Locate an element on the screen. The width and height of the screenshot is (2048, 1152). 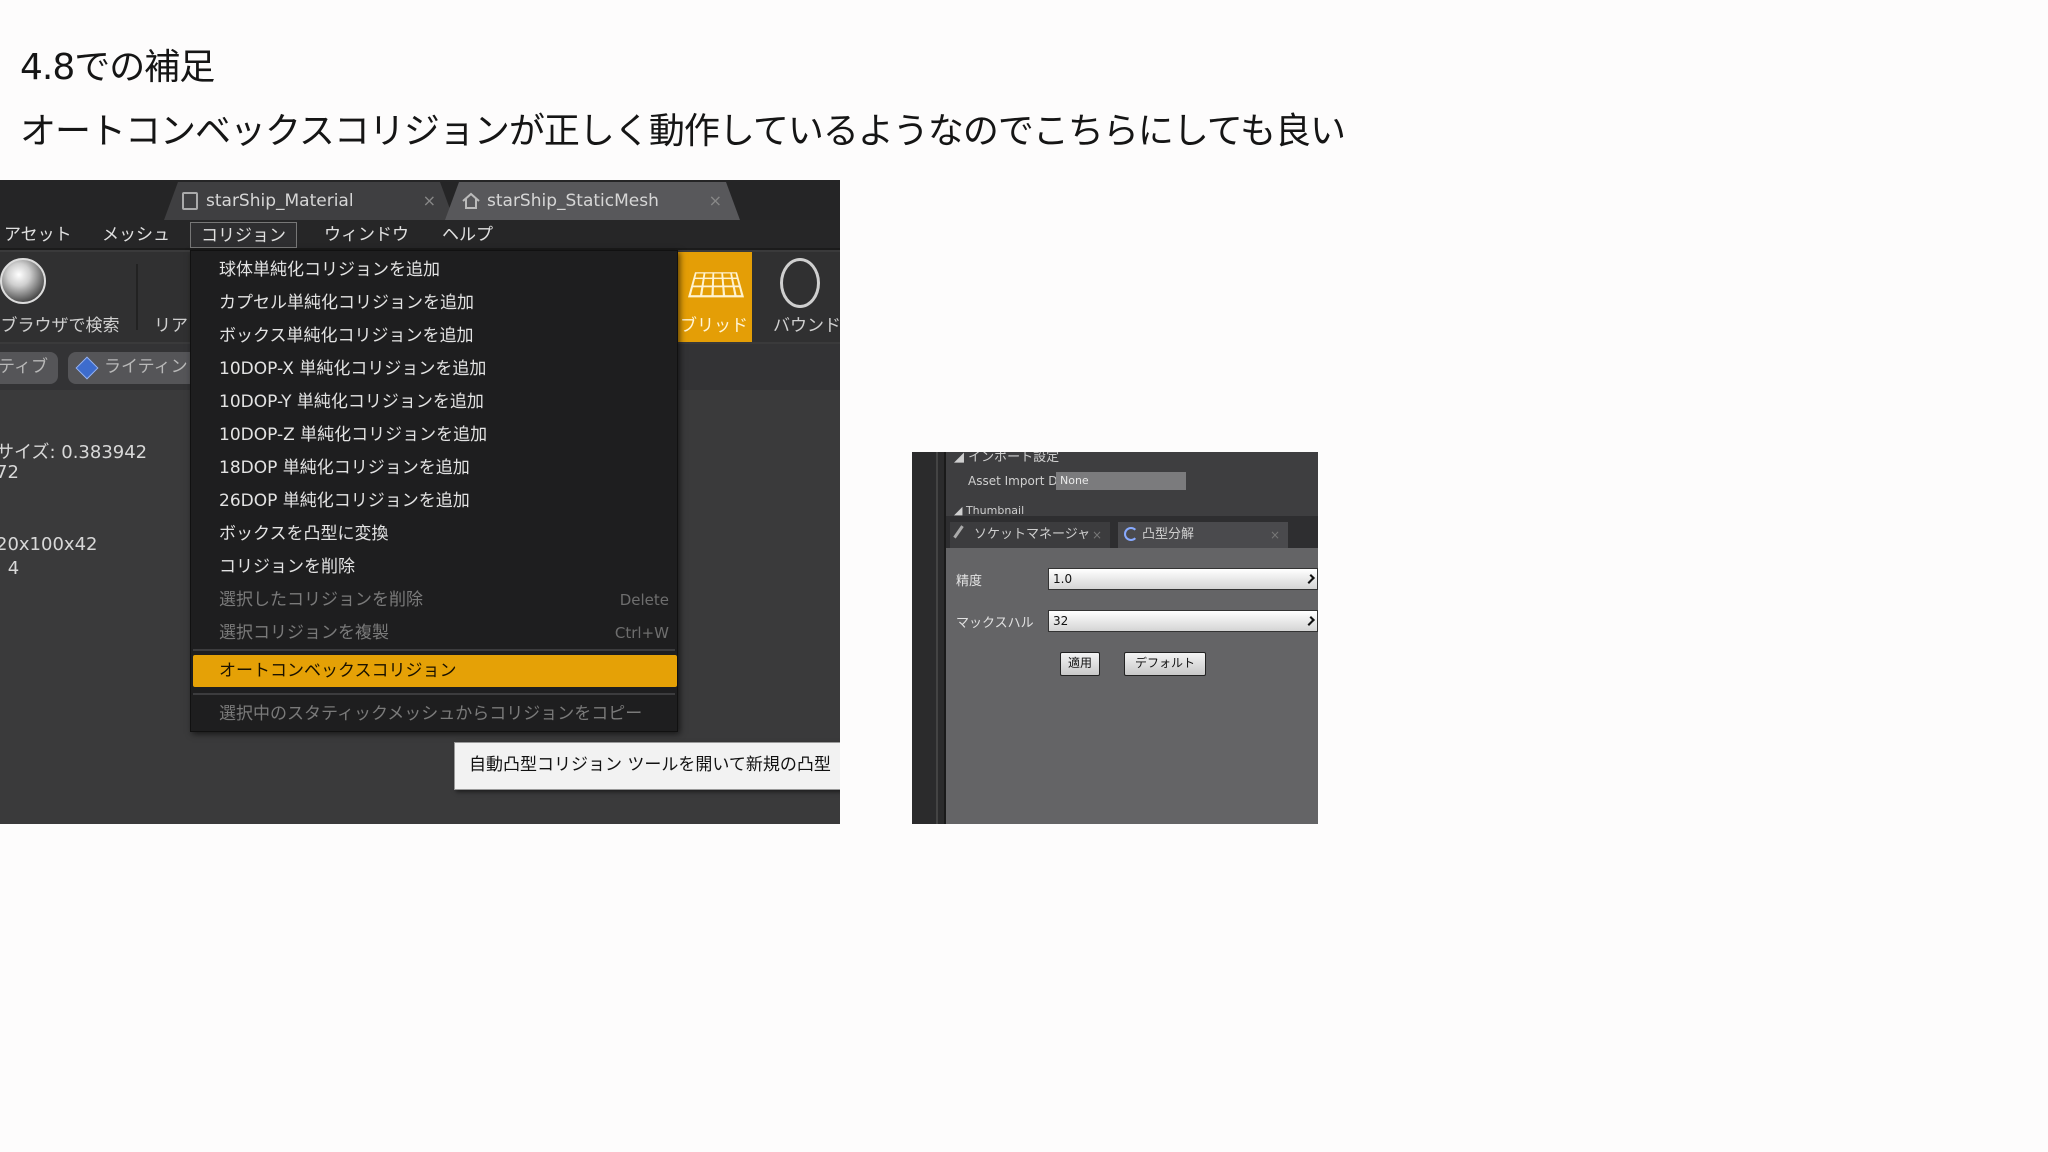
sphere-icon is located at coordinates (23, 281).